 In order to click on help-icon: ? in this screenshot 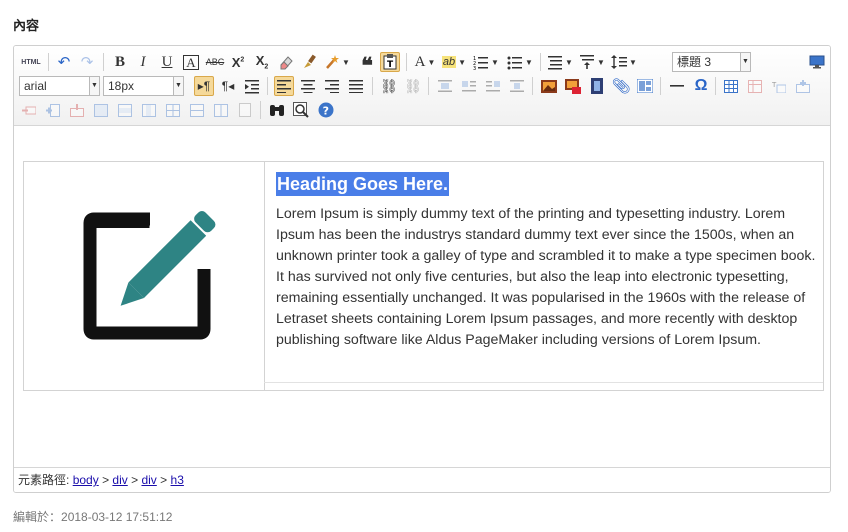, I will do `click(326, 110)`.